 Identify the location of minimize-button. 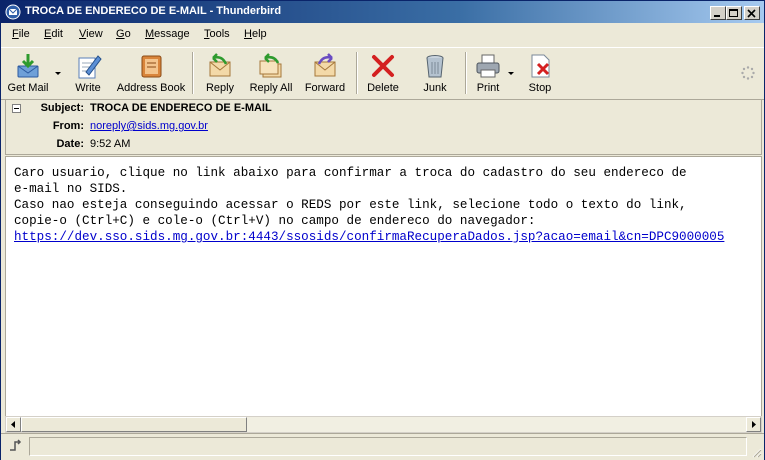
(718, 13).